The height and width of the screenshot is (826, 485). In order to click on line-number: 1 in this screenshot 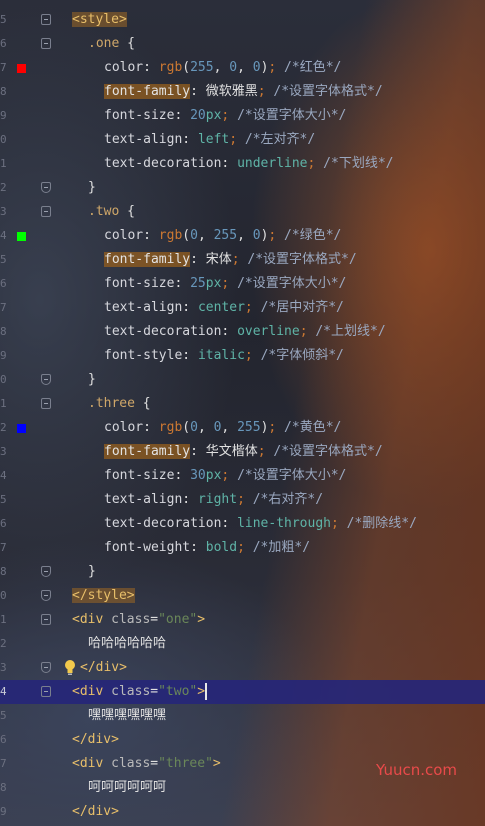, I will do `click(3, 619)`.